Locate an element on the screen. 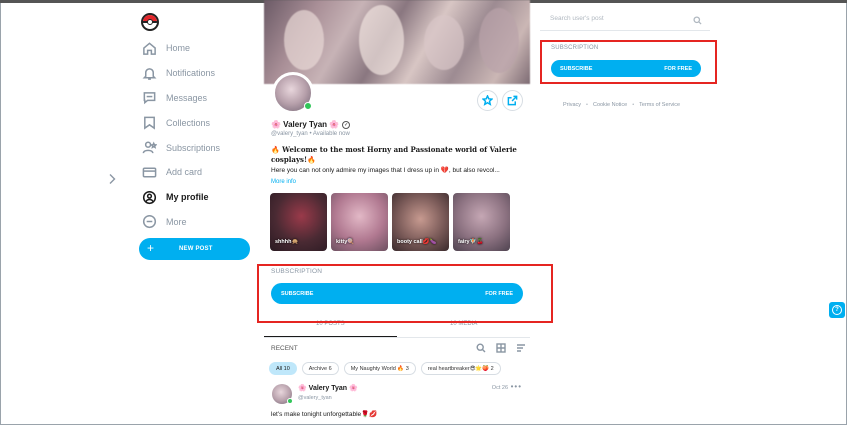  sort-icon is located at coordinates (521, 348).